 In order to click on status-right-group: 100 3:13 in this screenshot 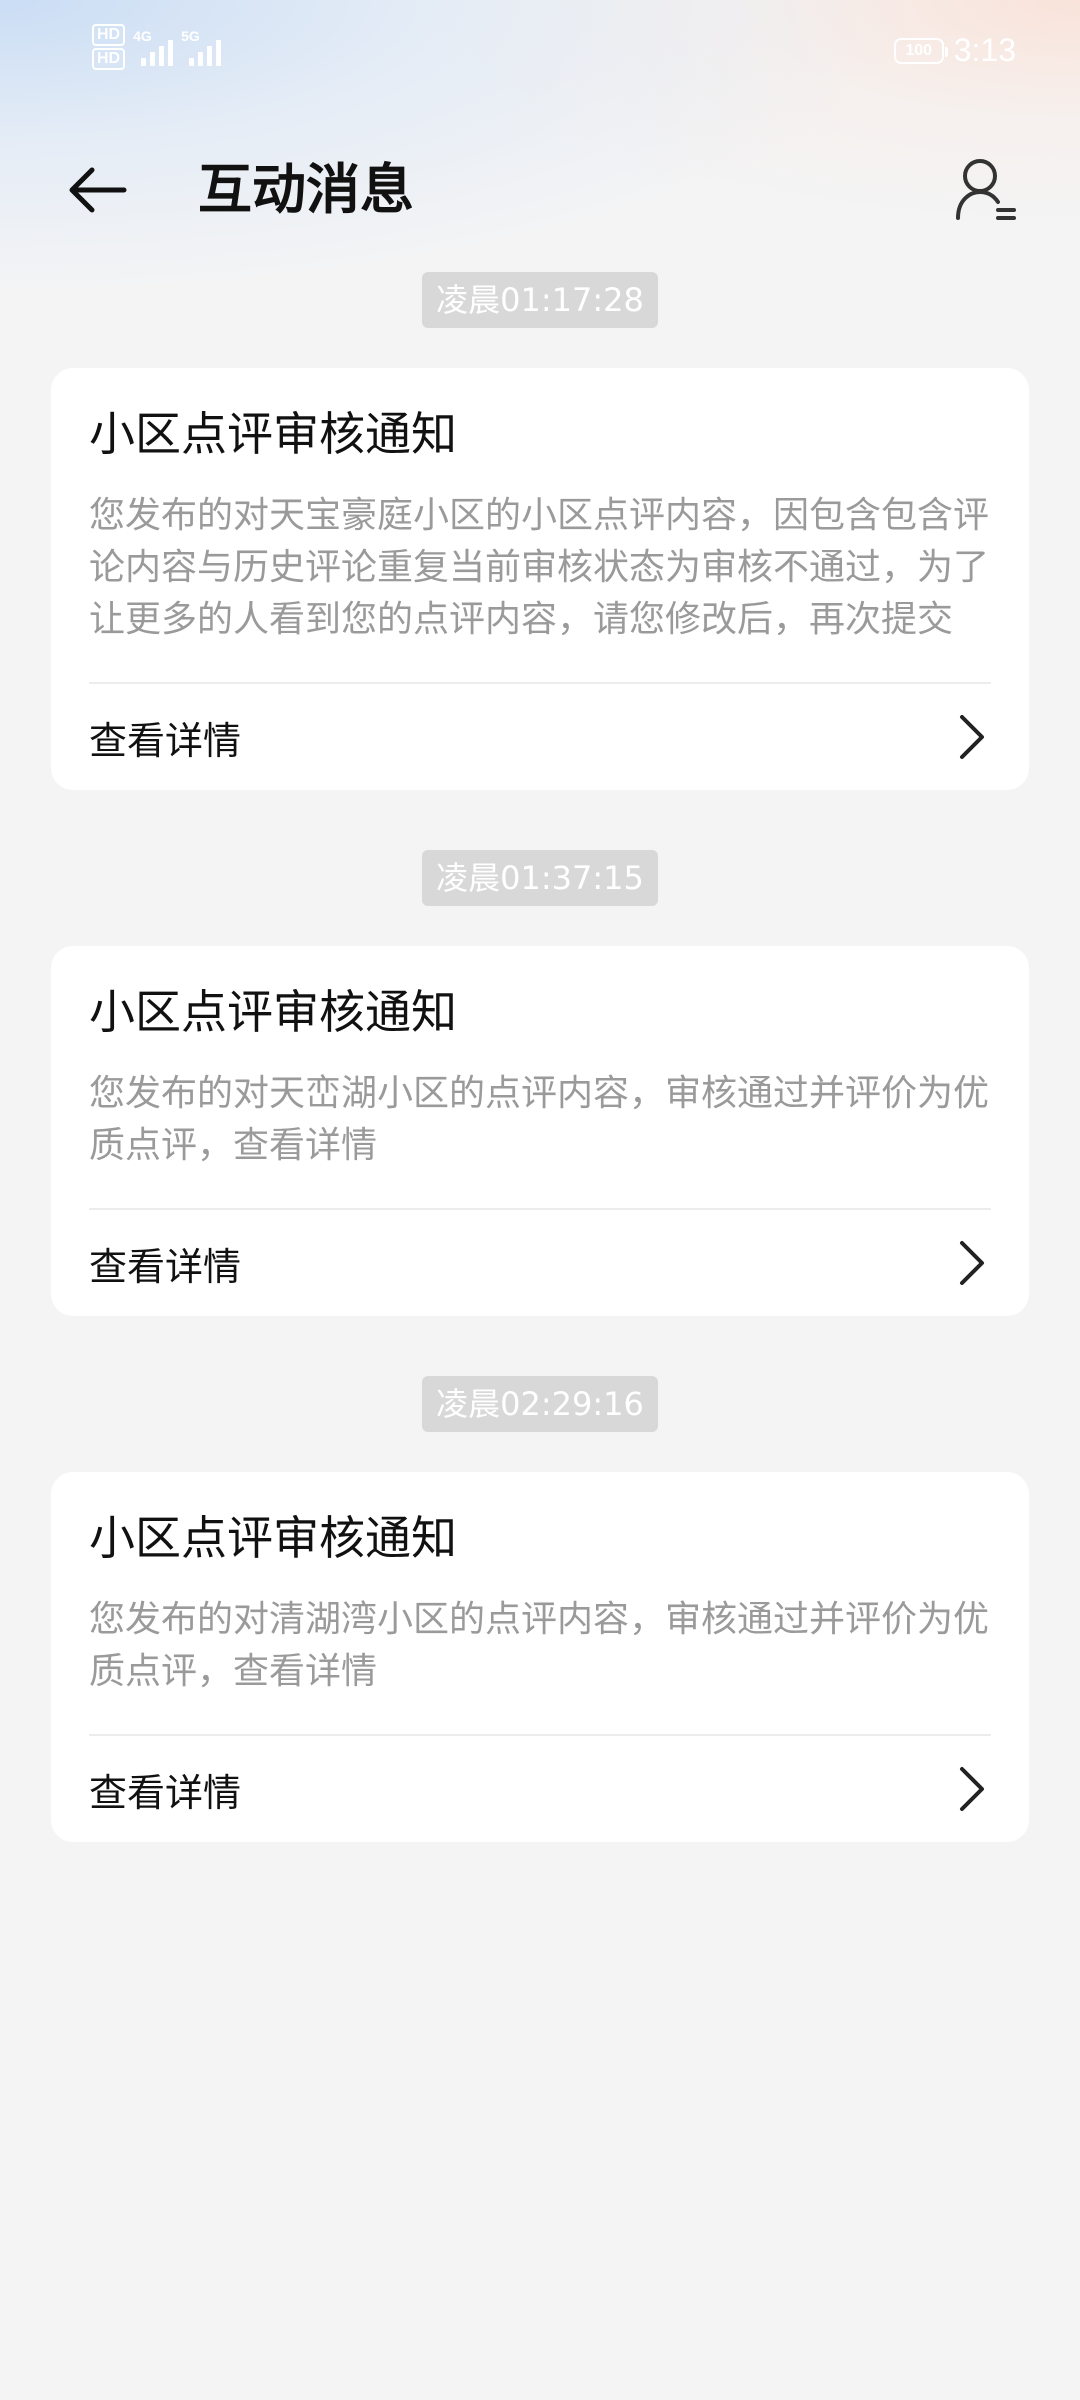, I will do `click(954, 50)`.